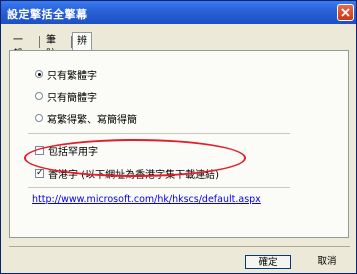 The image size is (357, 274). Describe the element at coordinates (179, 246) in the screenshot. I see `footer-divider` at that location.